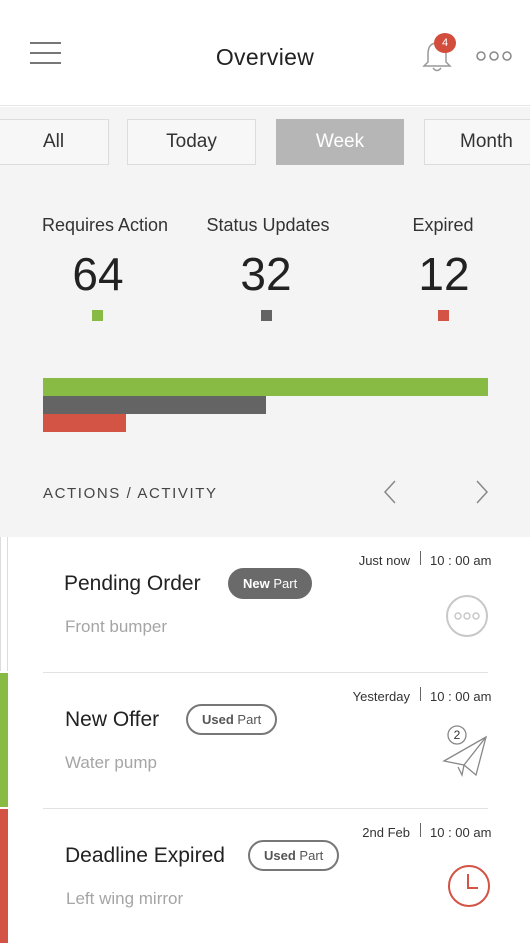 The image size is (530, 943). I want to click on item-date: Just now, so click(384, 560).